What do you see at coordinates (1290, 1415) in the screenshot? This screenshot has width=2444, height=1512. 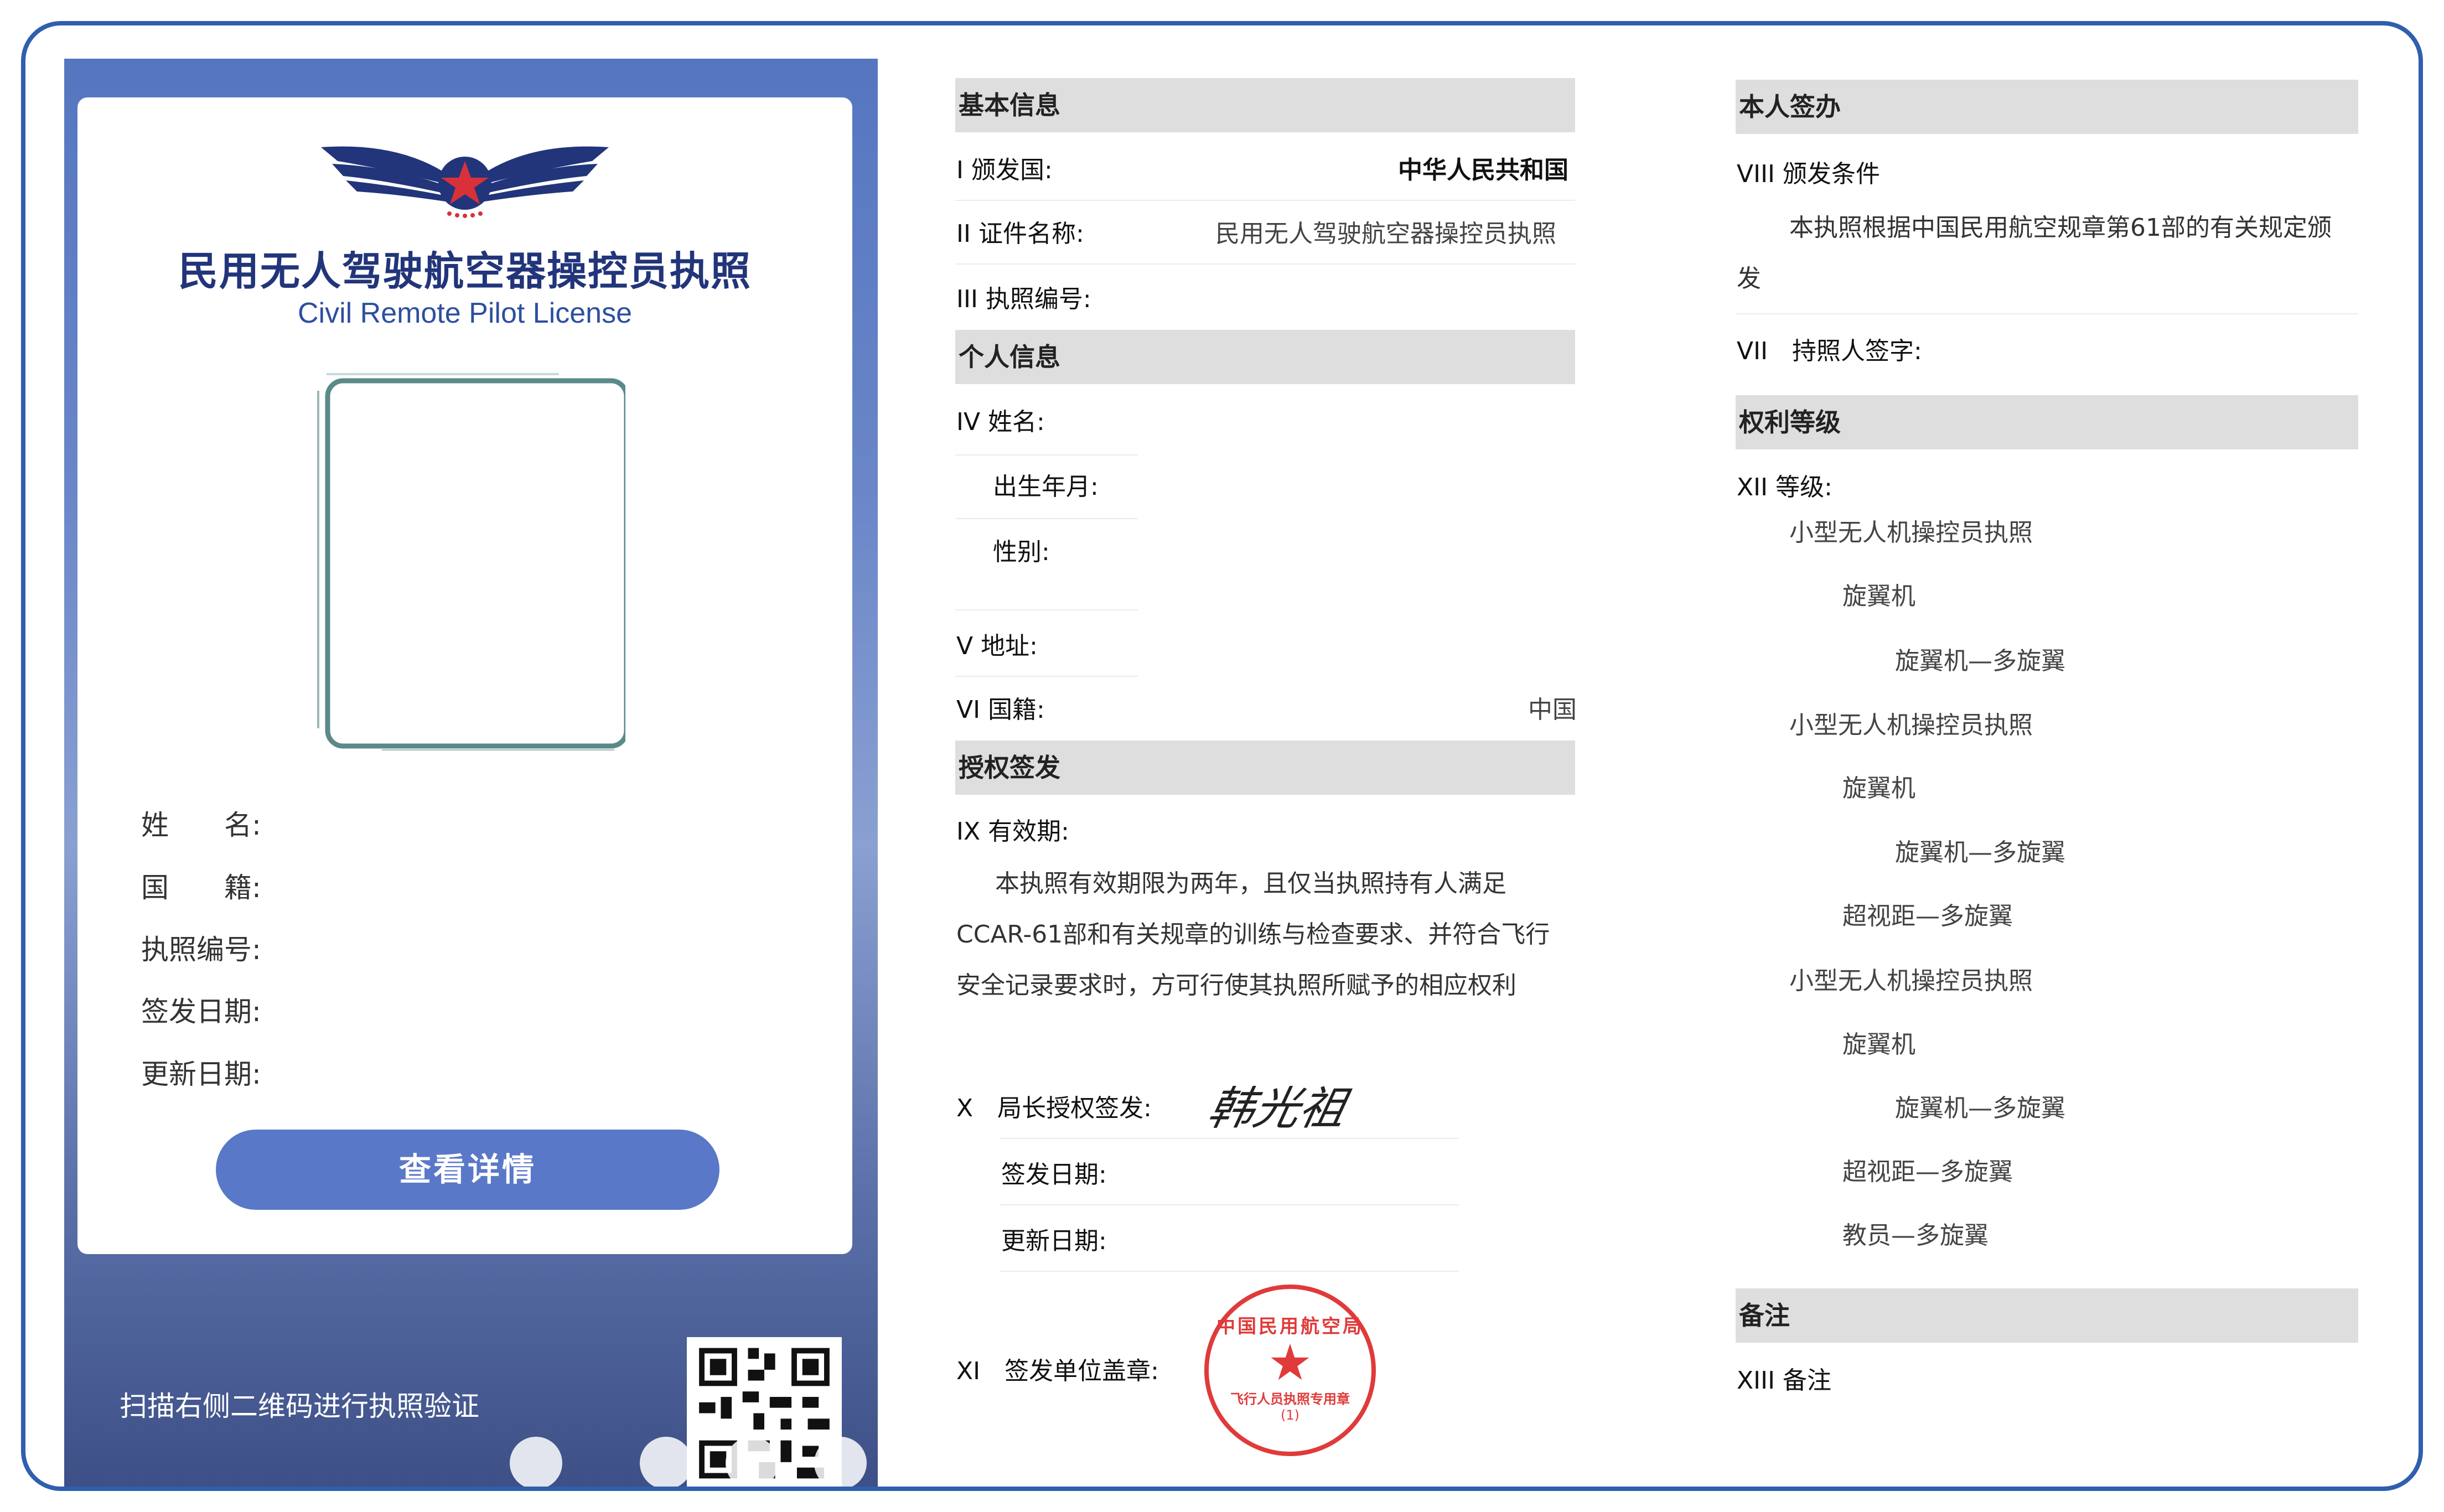 I see `seal-number: (1)` at bounding box center [1290, 1415].